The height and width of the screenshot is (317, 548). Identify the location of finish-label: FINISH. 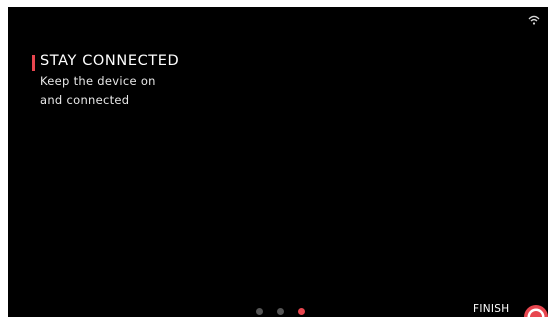
(491, 309).